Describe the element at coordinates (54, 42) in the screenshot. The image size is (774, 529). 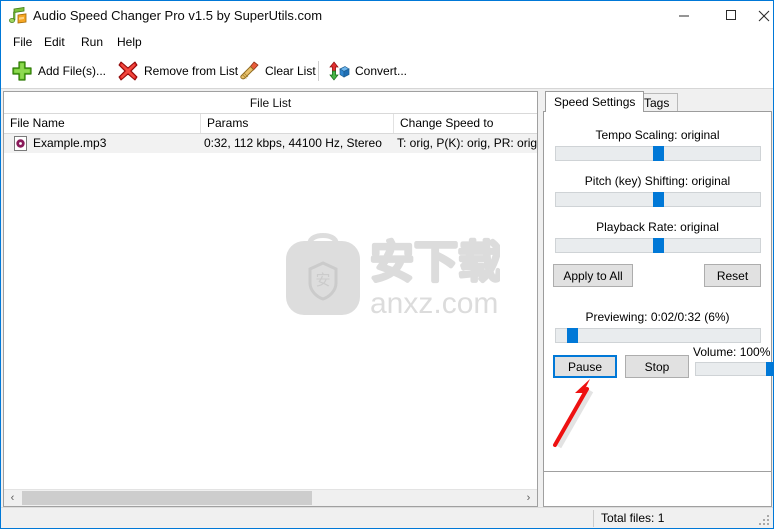
I see `menu-edit: Edit` at that location.